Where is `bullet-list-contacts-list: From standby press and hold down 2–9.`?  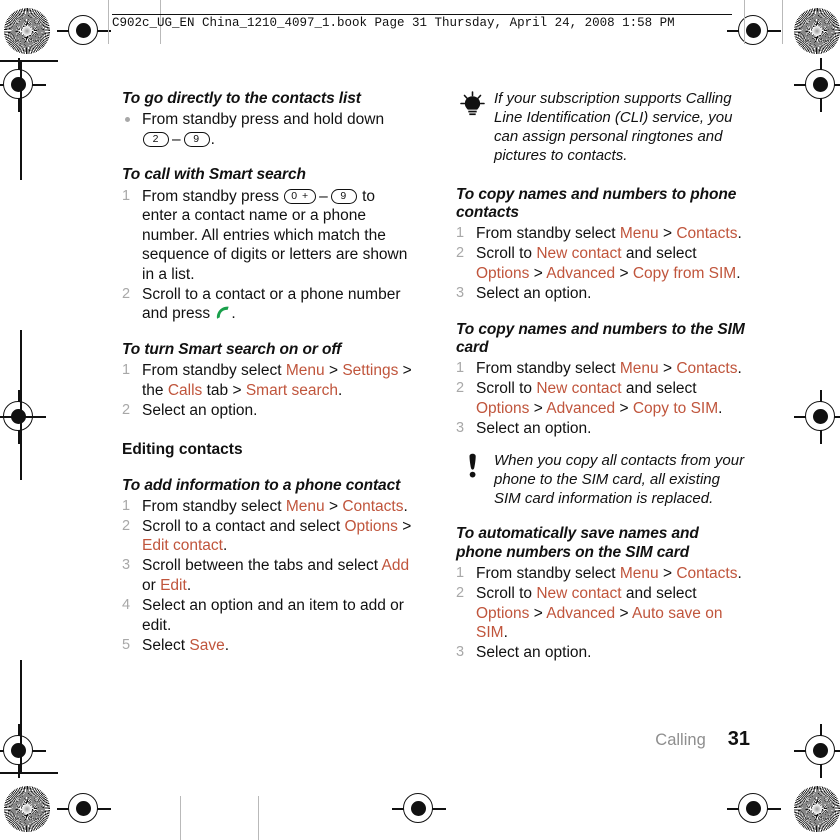 bullet-list-contacts-list: From standby press and hold down 2–9. is located at coordinates (268, 129).